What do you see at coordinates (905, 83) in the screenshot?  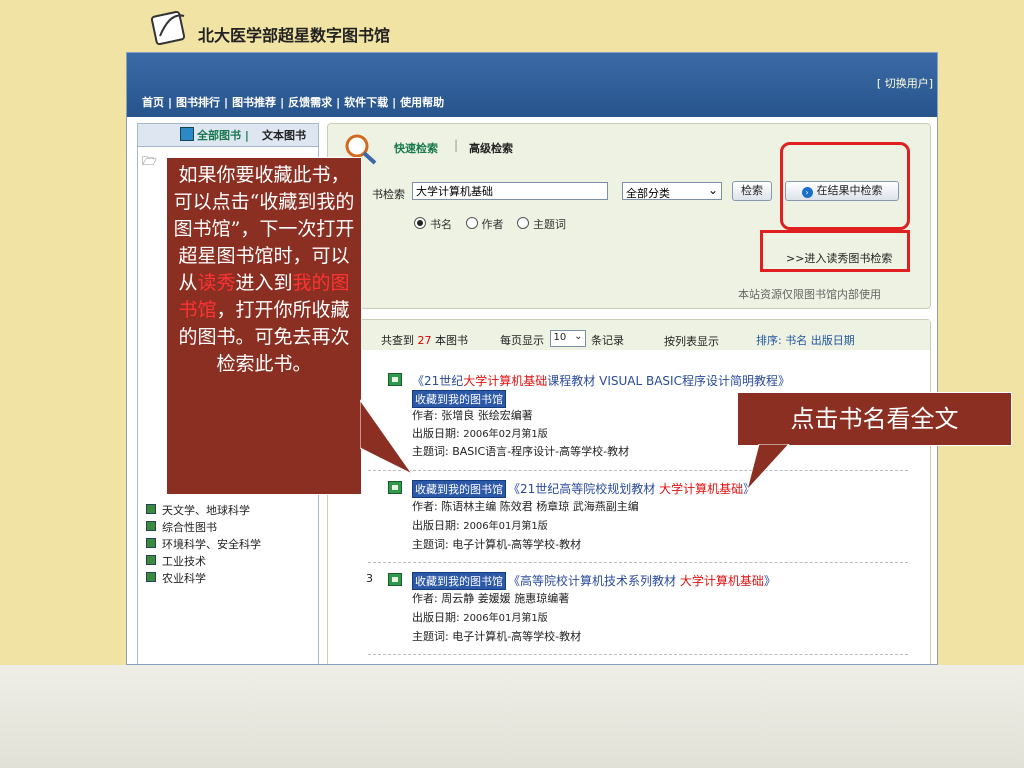 I see `switch-user-link: [ 切换用户]` at bounding box center [905, 83].